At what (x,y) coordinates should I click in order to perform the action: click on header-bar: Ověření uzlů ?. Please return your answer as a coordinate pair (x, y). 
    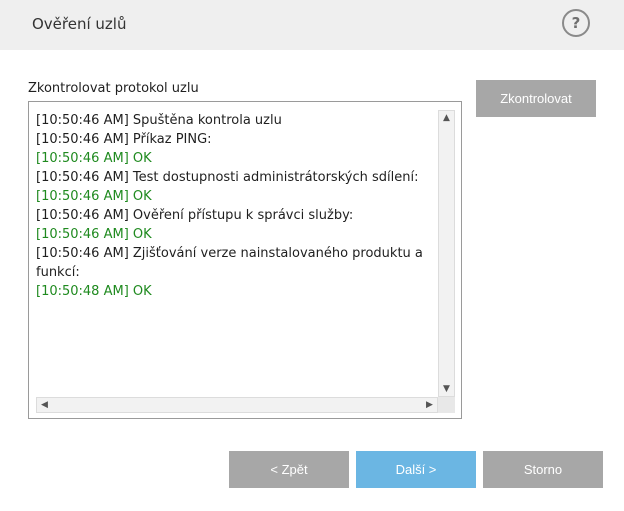
    Looking at the image, I should click on (312, 25).